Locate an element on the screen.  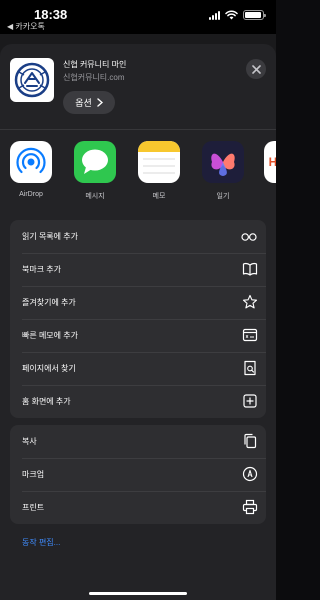
book-icon is located at coordinates (250, 269).